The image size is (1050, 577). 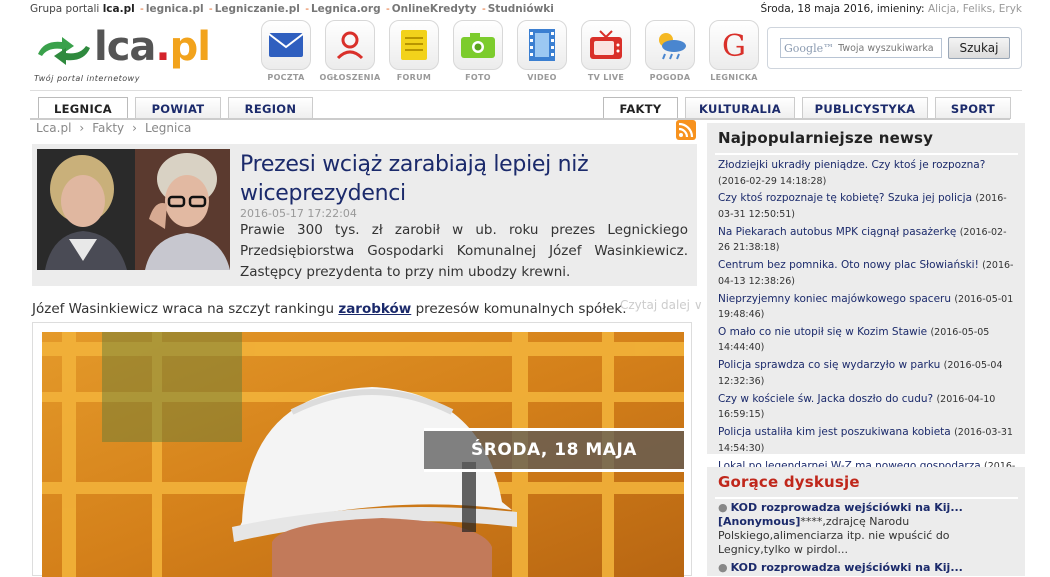 What do you see at coordinates (119, 9) in the screenshot?
I see `portal-home-link: lca.pl` at bounding box center [119, 9].